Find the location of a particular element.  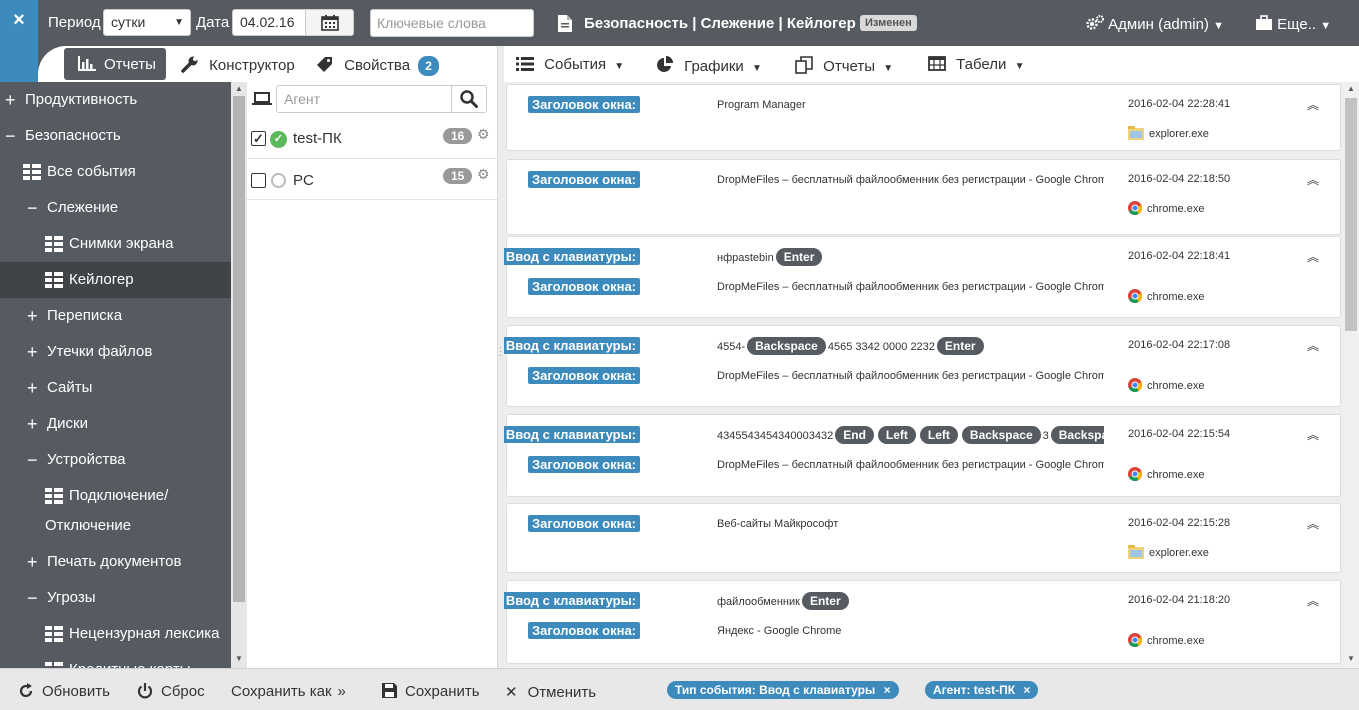

sidebar-item-tracking: − Слежение is located at coordinates (115, 208).